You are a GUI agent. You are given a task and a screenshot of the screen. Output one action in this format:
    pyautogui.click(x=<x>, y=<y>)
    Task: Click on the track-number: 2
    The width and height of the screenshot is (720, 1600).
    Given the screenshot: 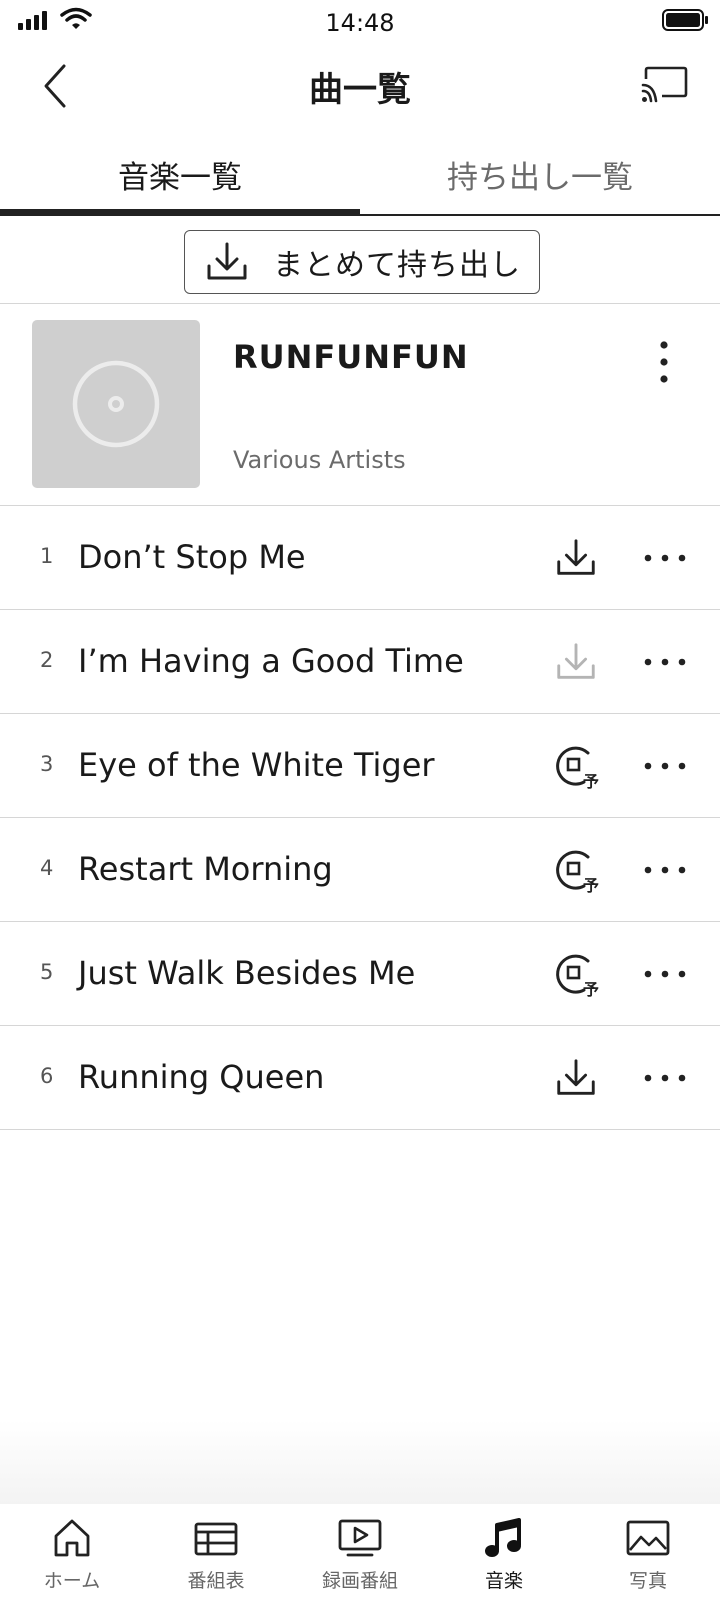 What is the action you would take?
    pyautogui.click(x=47, y=660)
    